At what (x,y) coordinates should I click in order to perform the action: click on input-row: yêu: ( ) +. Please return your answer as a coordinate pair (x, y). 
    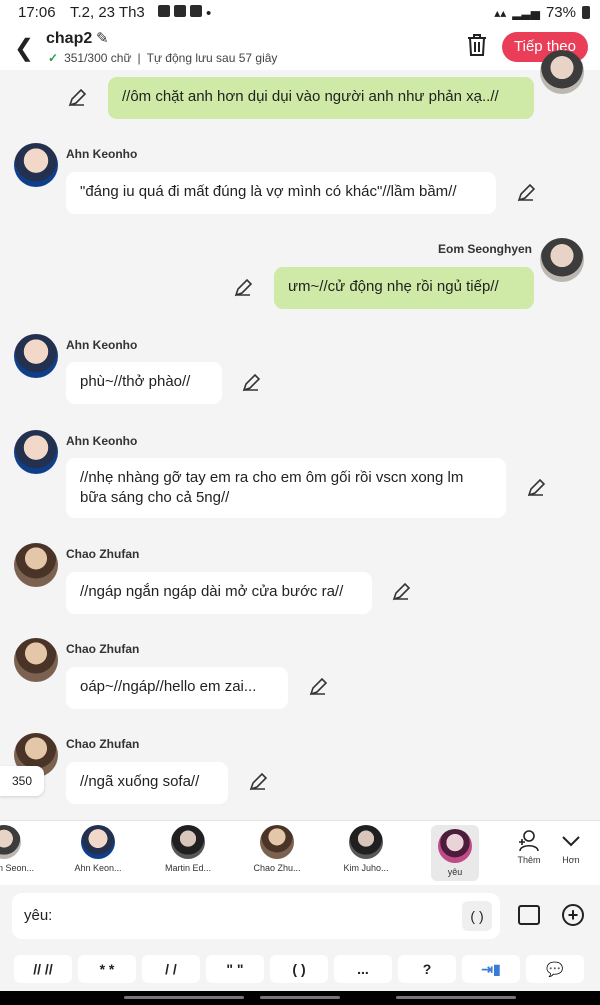
    Looking at the image, I should click on (300, 916).